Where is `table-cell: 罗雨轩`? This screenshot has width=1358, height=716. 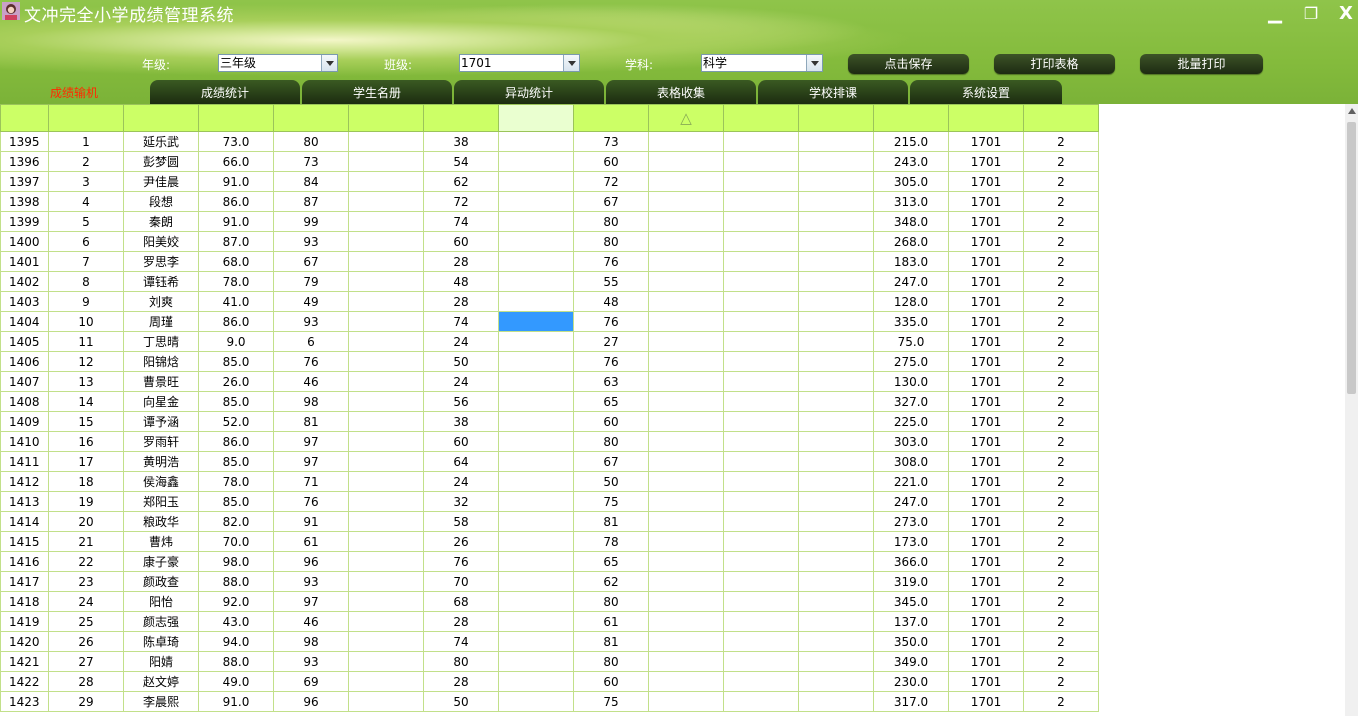 table-cell: 罗雨轩 is located at coordinates (161, 441).